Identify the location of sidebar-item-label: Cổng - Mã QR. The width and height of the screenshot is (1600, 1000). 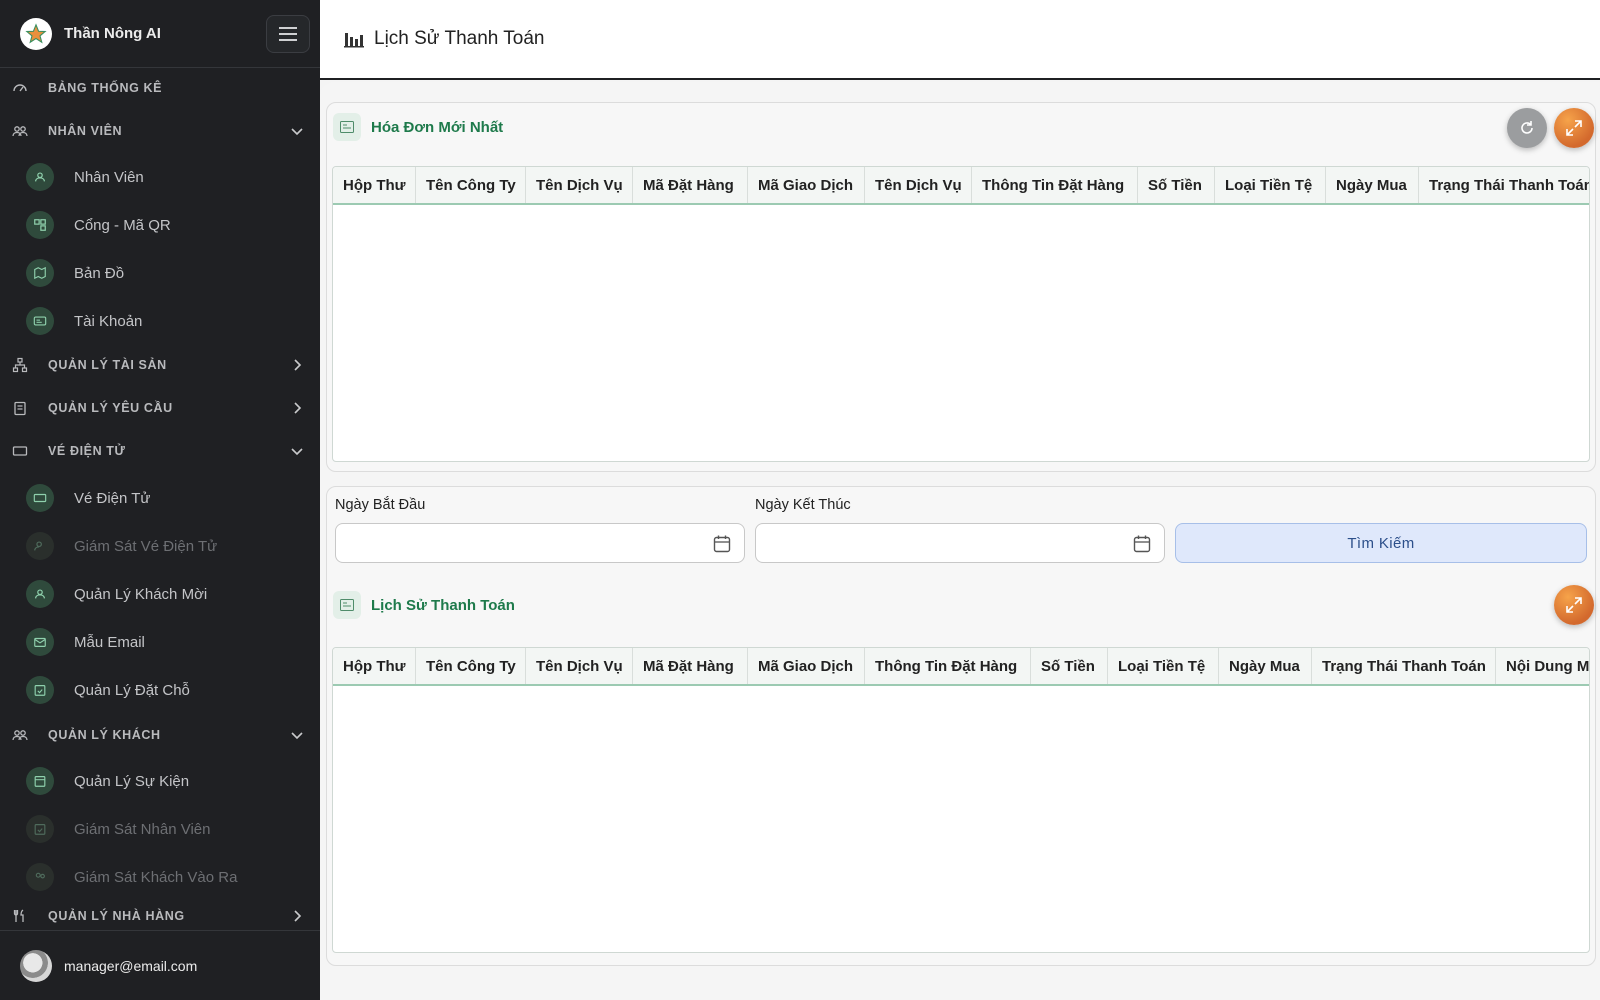
(122, 225).